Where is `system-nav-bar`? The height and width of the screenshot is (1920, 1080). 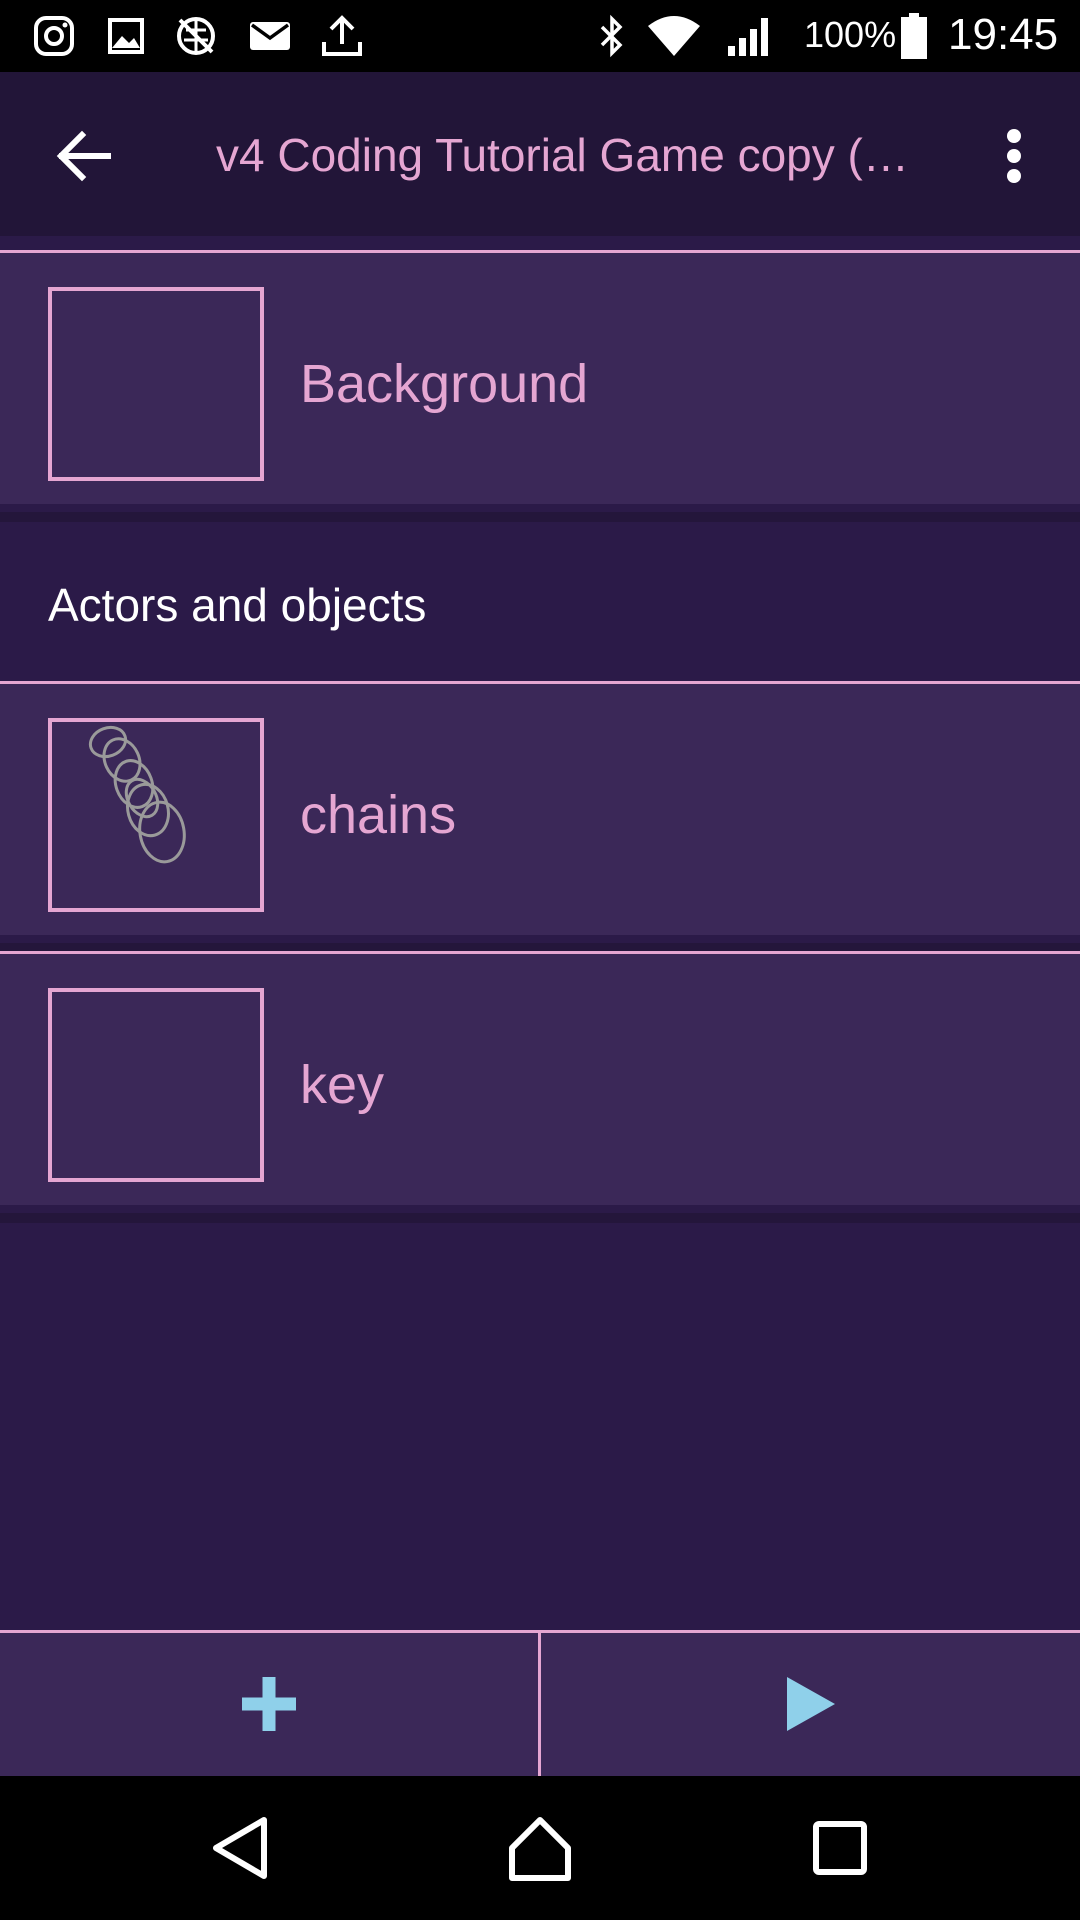 system-nav-bar is located at coordinates (540, 1848).